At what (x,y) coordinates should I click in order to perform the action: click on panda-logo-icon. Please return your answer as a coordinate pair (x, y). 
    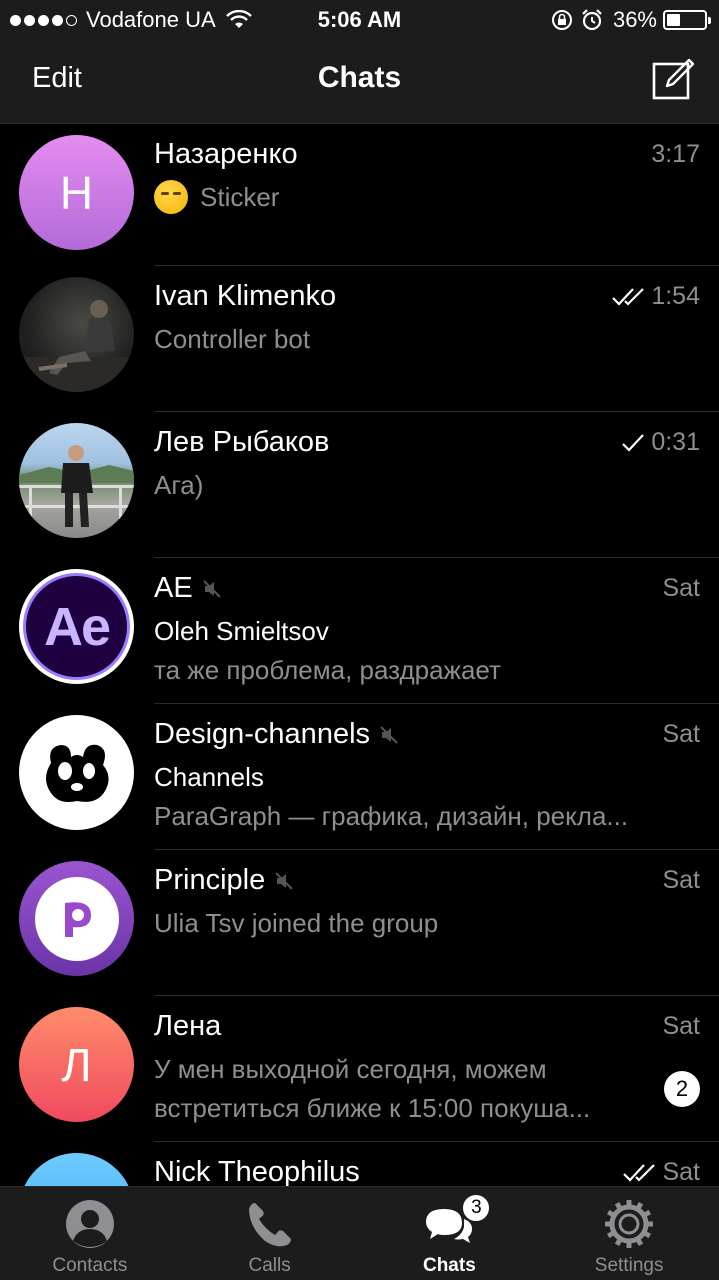
    Looking at the image, I should click on (77, 773).